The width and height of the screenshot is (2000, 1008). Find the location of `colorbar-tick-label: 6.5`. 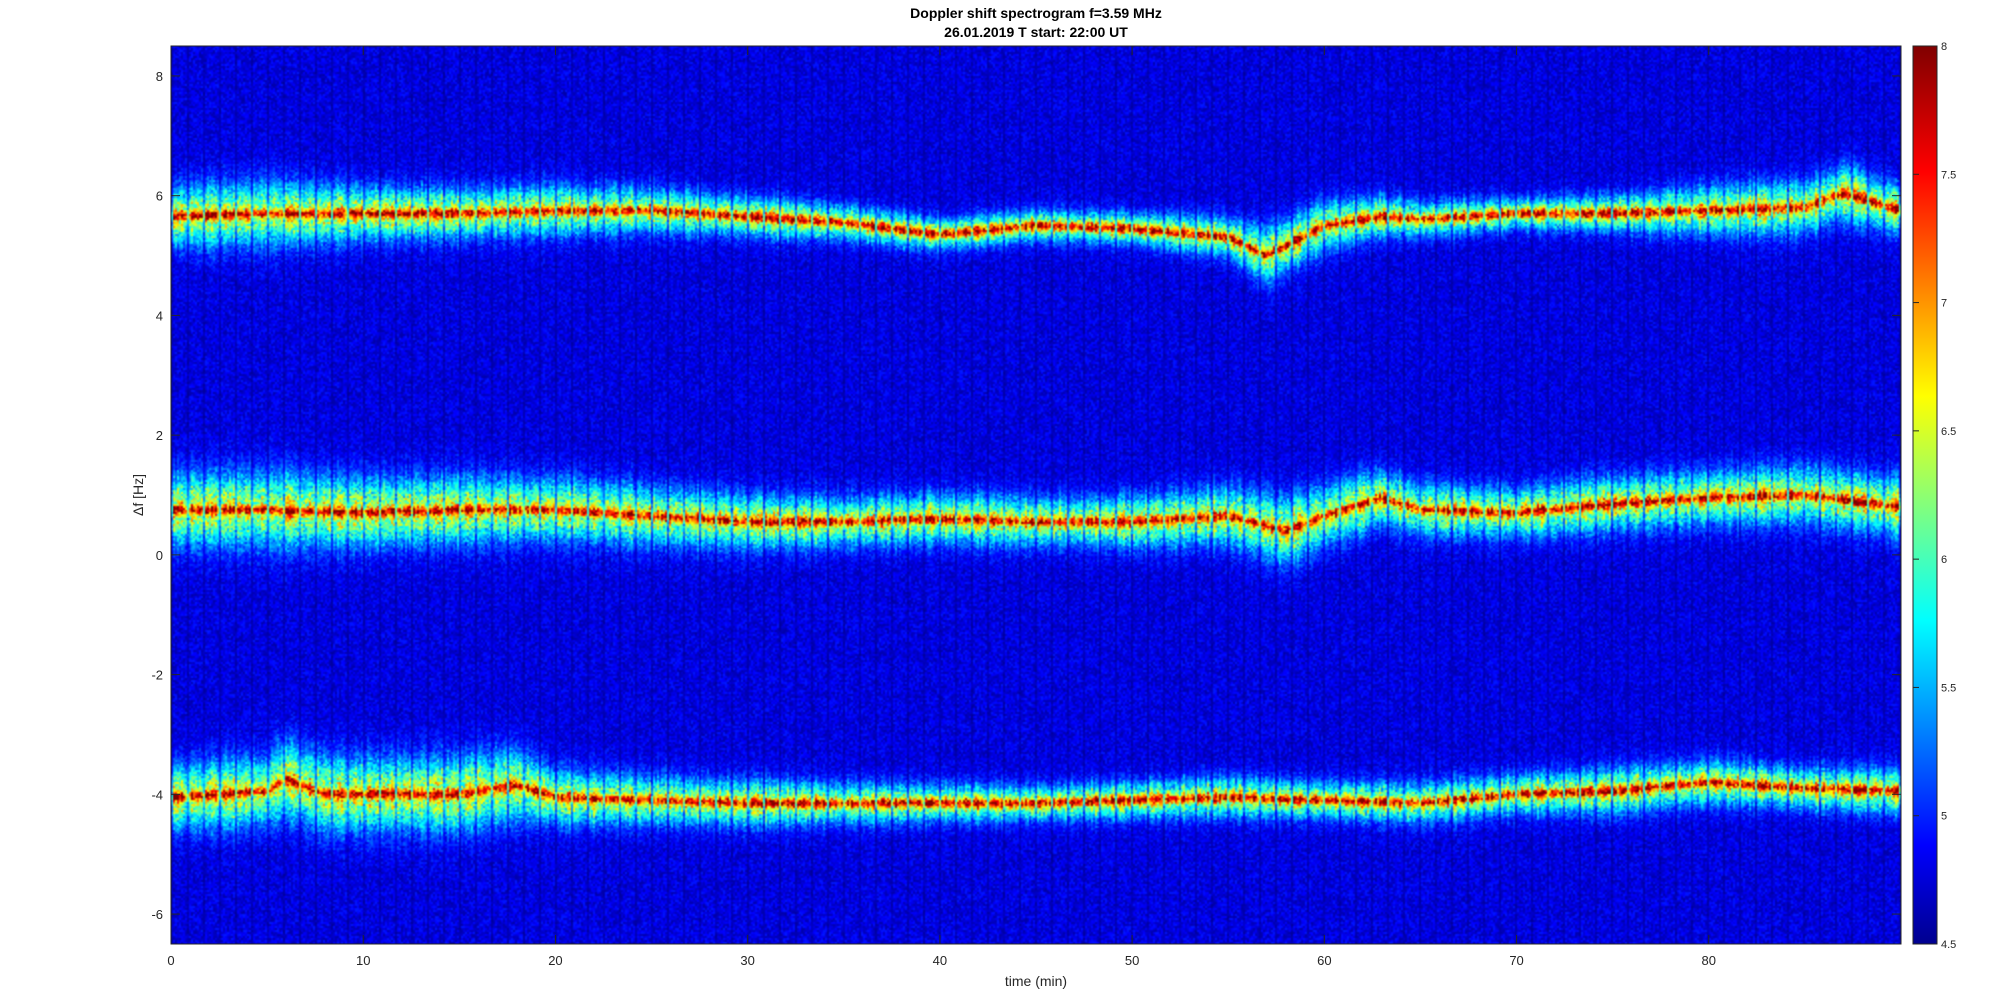

colorbar-tick-label: 6.5 is located at coordinates (1948, 432).